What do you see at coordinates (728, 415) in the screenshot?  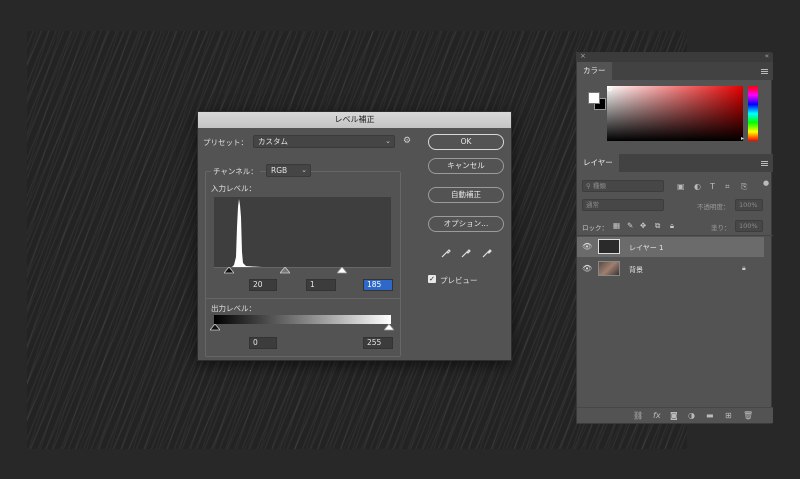 I see `new-layer-icon: ⊞` at bounding box center [728, 415].